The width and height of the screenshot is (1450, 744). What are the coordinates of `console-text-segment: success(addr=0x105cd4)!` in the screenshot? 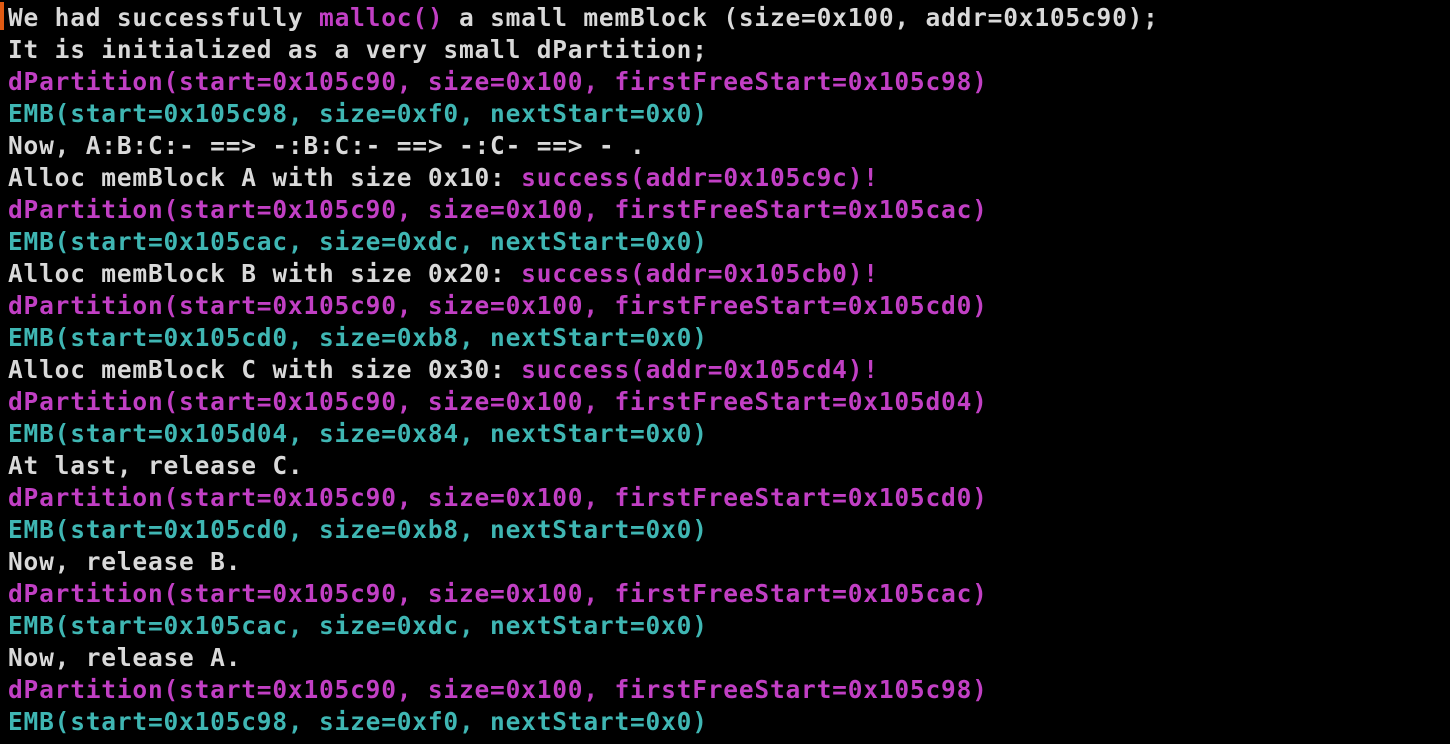 It's located at (700, 369).